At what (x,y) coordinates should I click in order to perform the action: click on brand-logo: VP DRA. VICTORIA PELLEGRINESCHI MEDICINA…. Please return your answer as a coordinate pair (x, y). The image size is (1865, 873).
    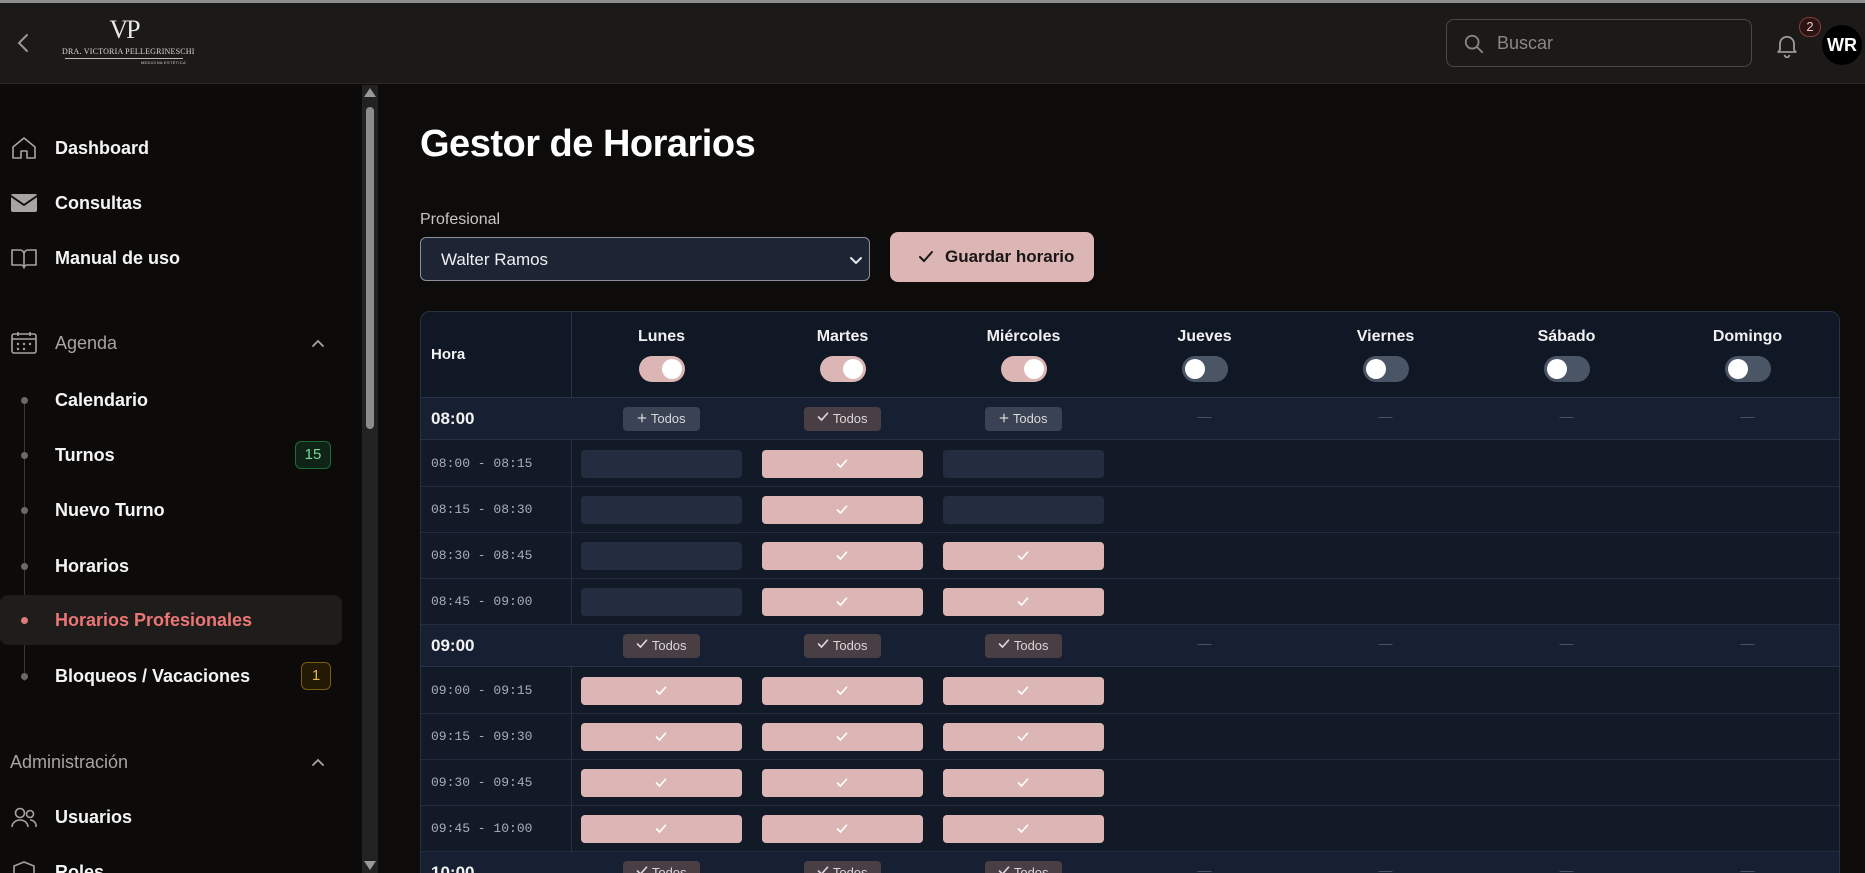
    Looking at the image, I should click on (128, 41).